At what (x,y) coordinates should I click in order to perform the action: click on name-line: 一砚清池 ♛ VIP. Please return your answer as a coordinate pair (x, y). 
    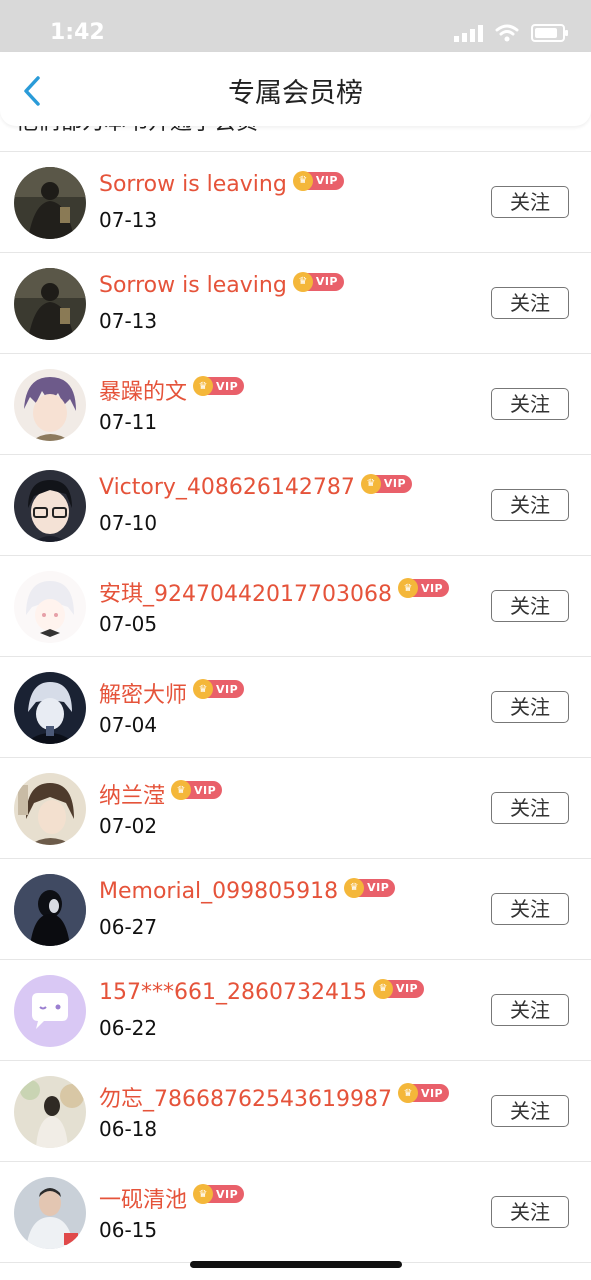
    Looking at the image, I should click on (172, 1198).